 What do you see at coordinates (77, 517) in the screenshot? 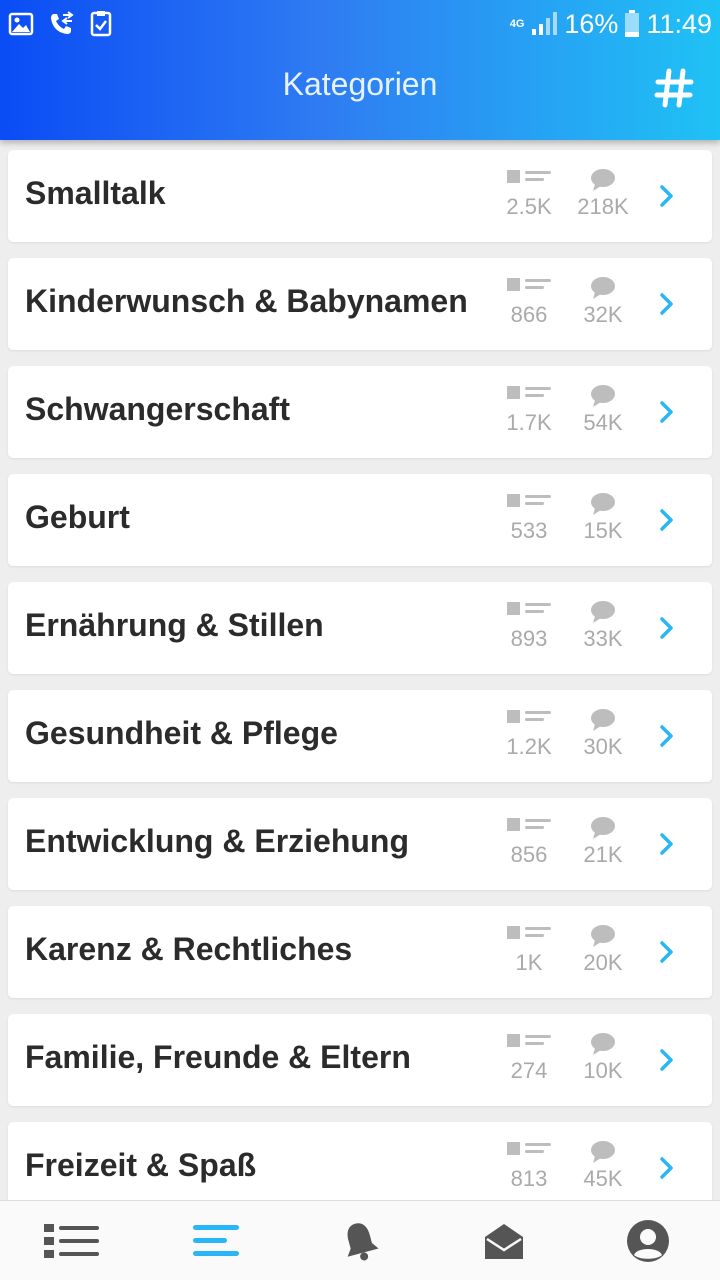
I see `category-name: Geburt` at bounding box center [77, 517].